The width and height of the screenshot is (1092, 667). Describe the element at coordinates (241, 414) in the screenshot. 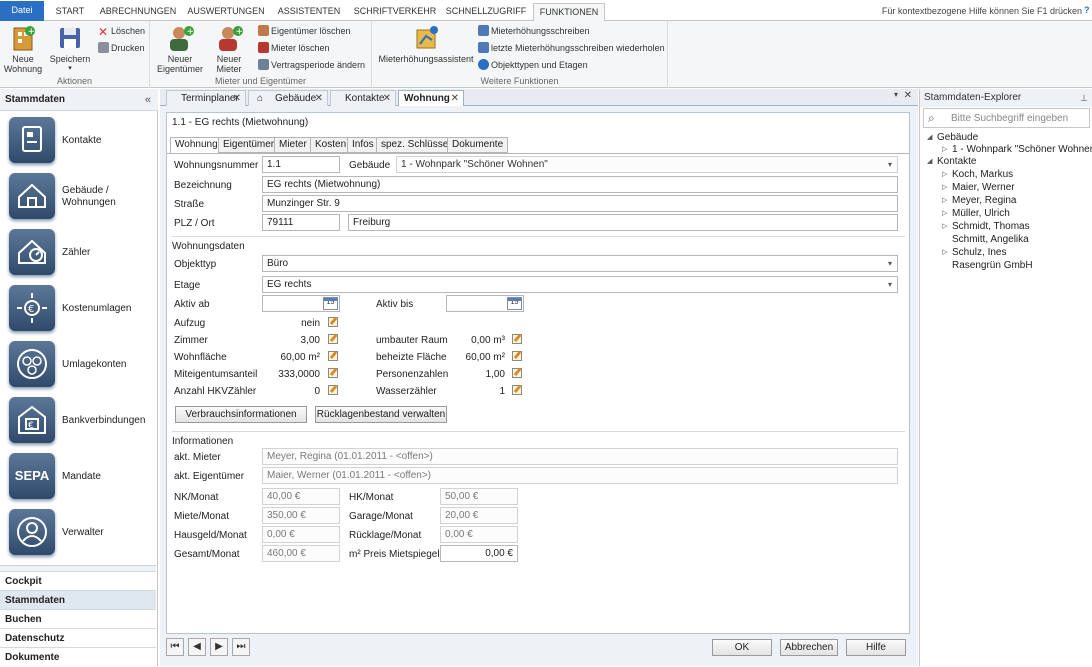

I see `verbrauchsinformationen-button: Verbrauchsinformationen` at that location.